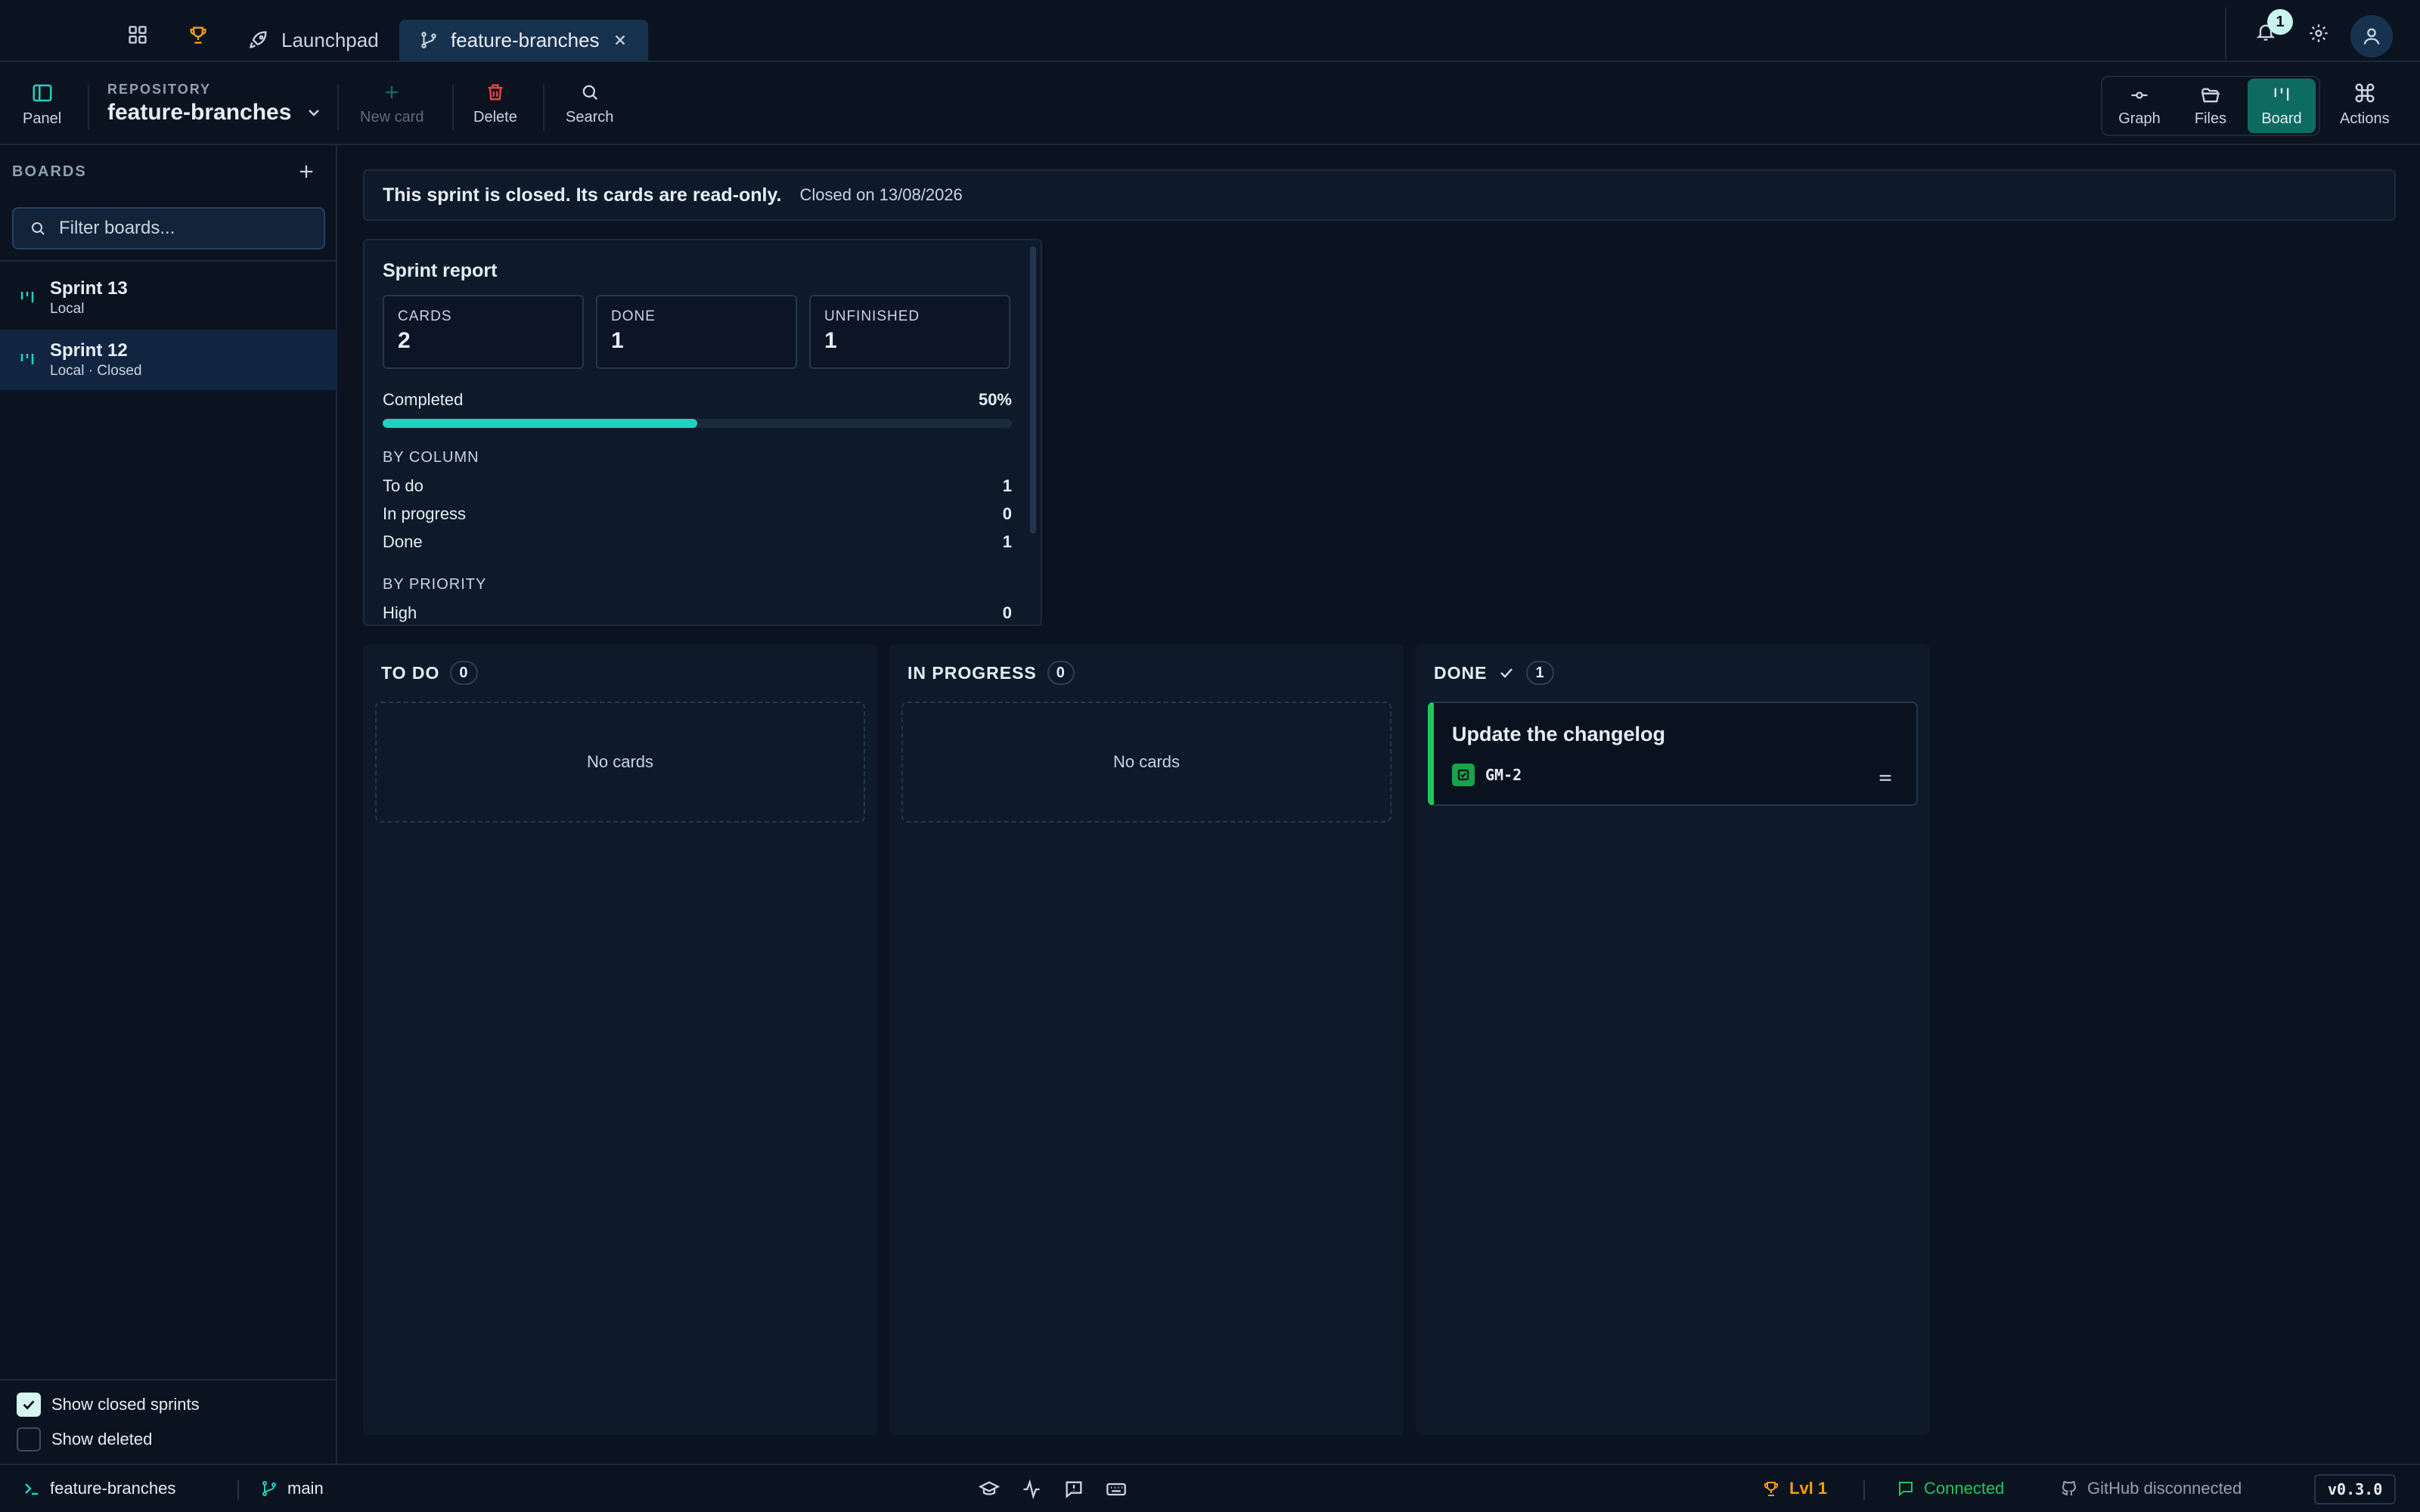 The width and height of the screenshot is (2420, 1512). What do you see at coordinates (159, 89) in the screenshot?
I see `repository-caption: REPOSITORY` at bounding box center [159, 89].